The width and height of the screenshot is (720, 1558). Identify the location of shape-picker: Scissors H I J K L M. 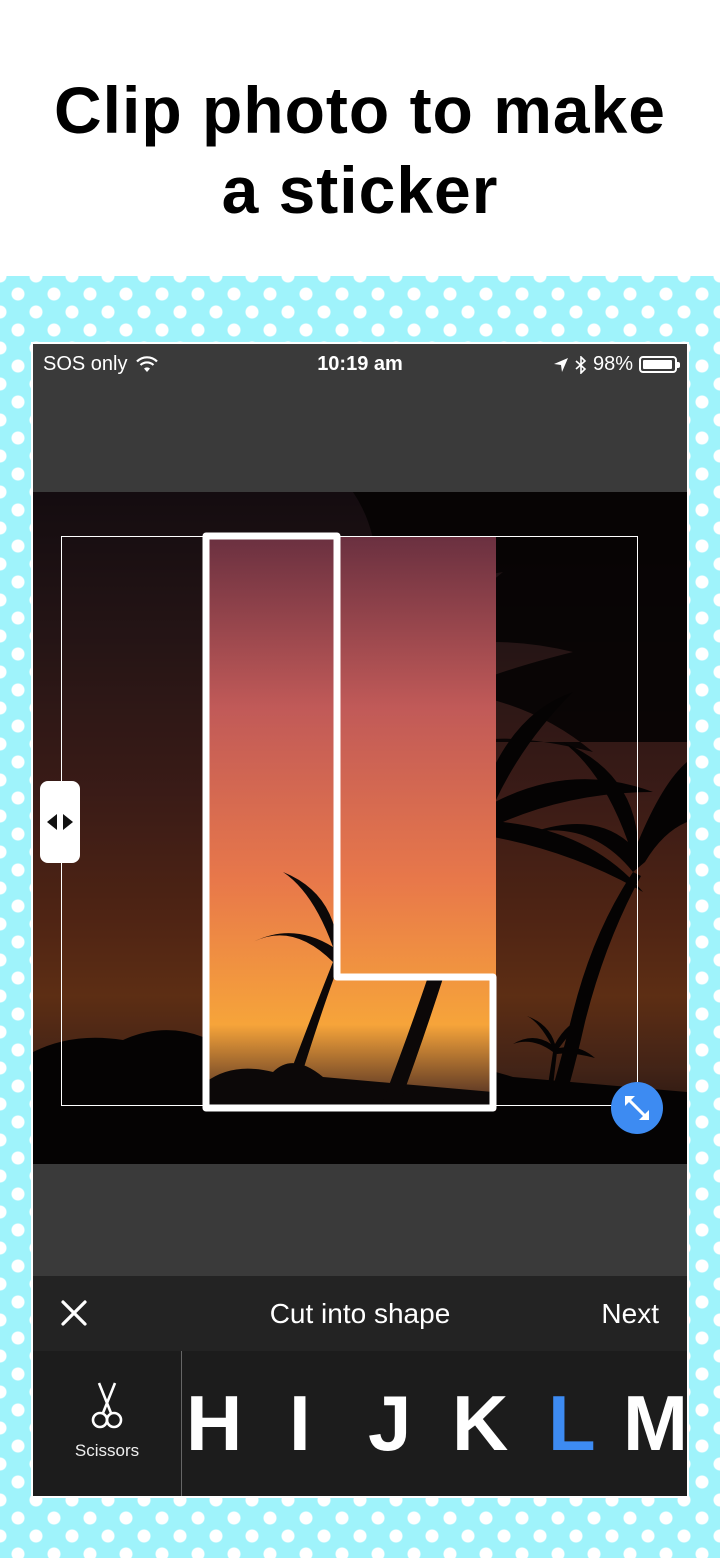
(360, 1423).